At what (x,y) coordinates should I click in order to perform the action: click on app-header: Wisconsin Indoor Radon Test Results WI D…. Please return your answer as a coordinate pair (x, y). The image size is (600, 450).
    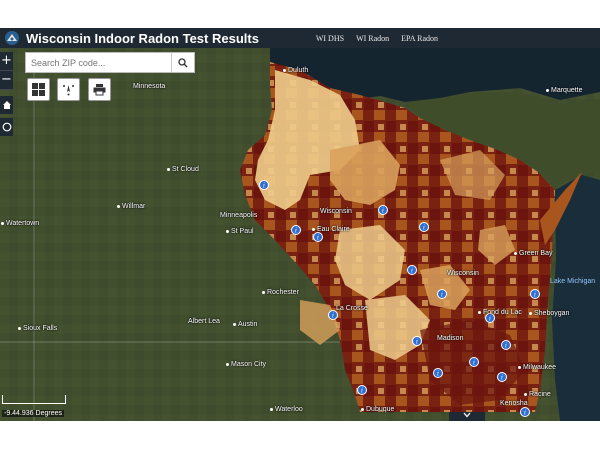
    Looking at the image, I should click on (300, 38).